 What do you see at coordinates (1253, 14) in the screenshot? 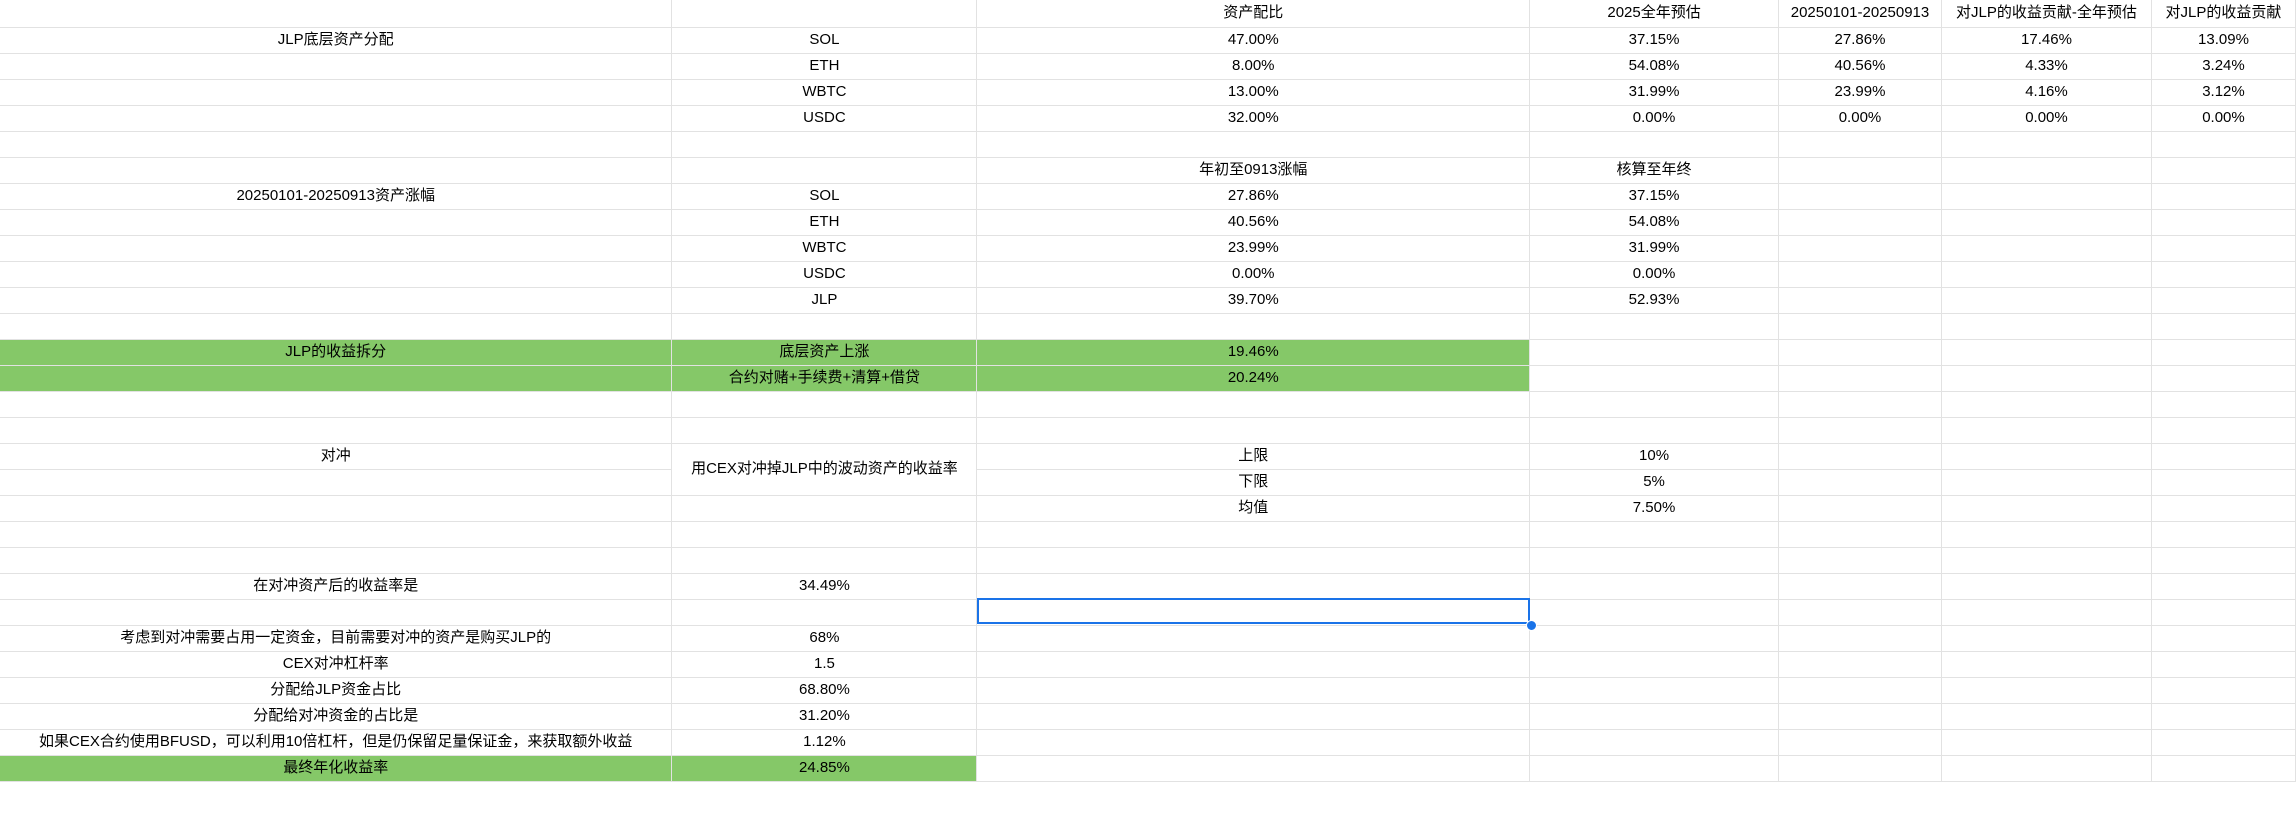
I see `sheet-cell: 资产配比` at bounding box center [1253, 14].